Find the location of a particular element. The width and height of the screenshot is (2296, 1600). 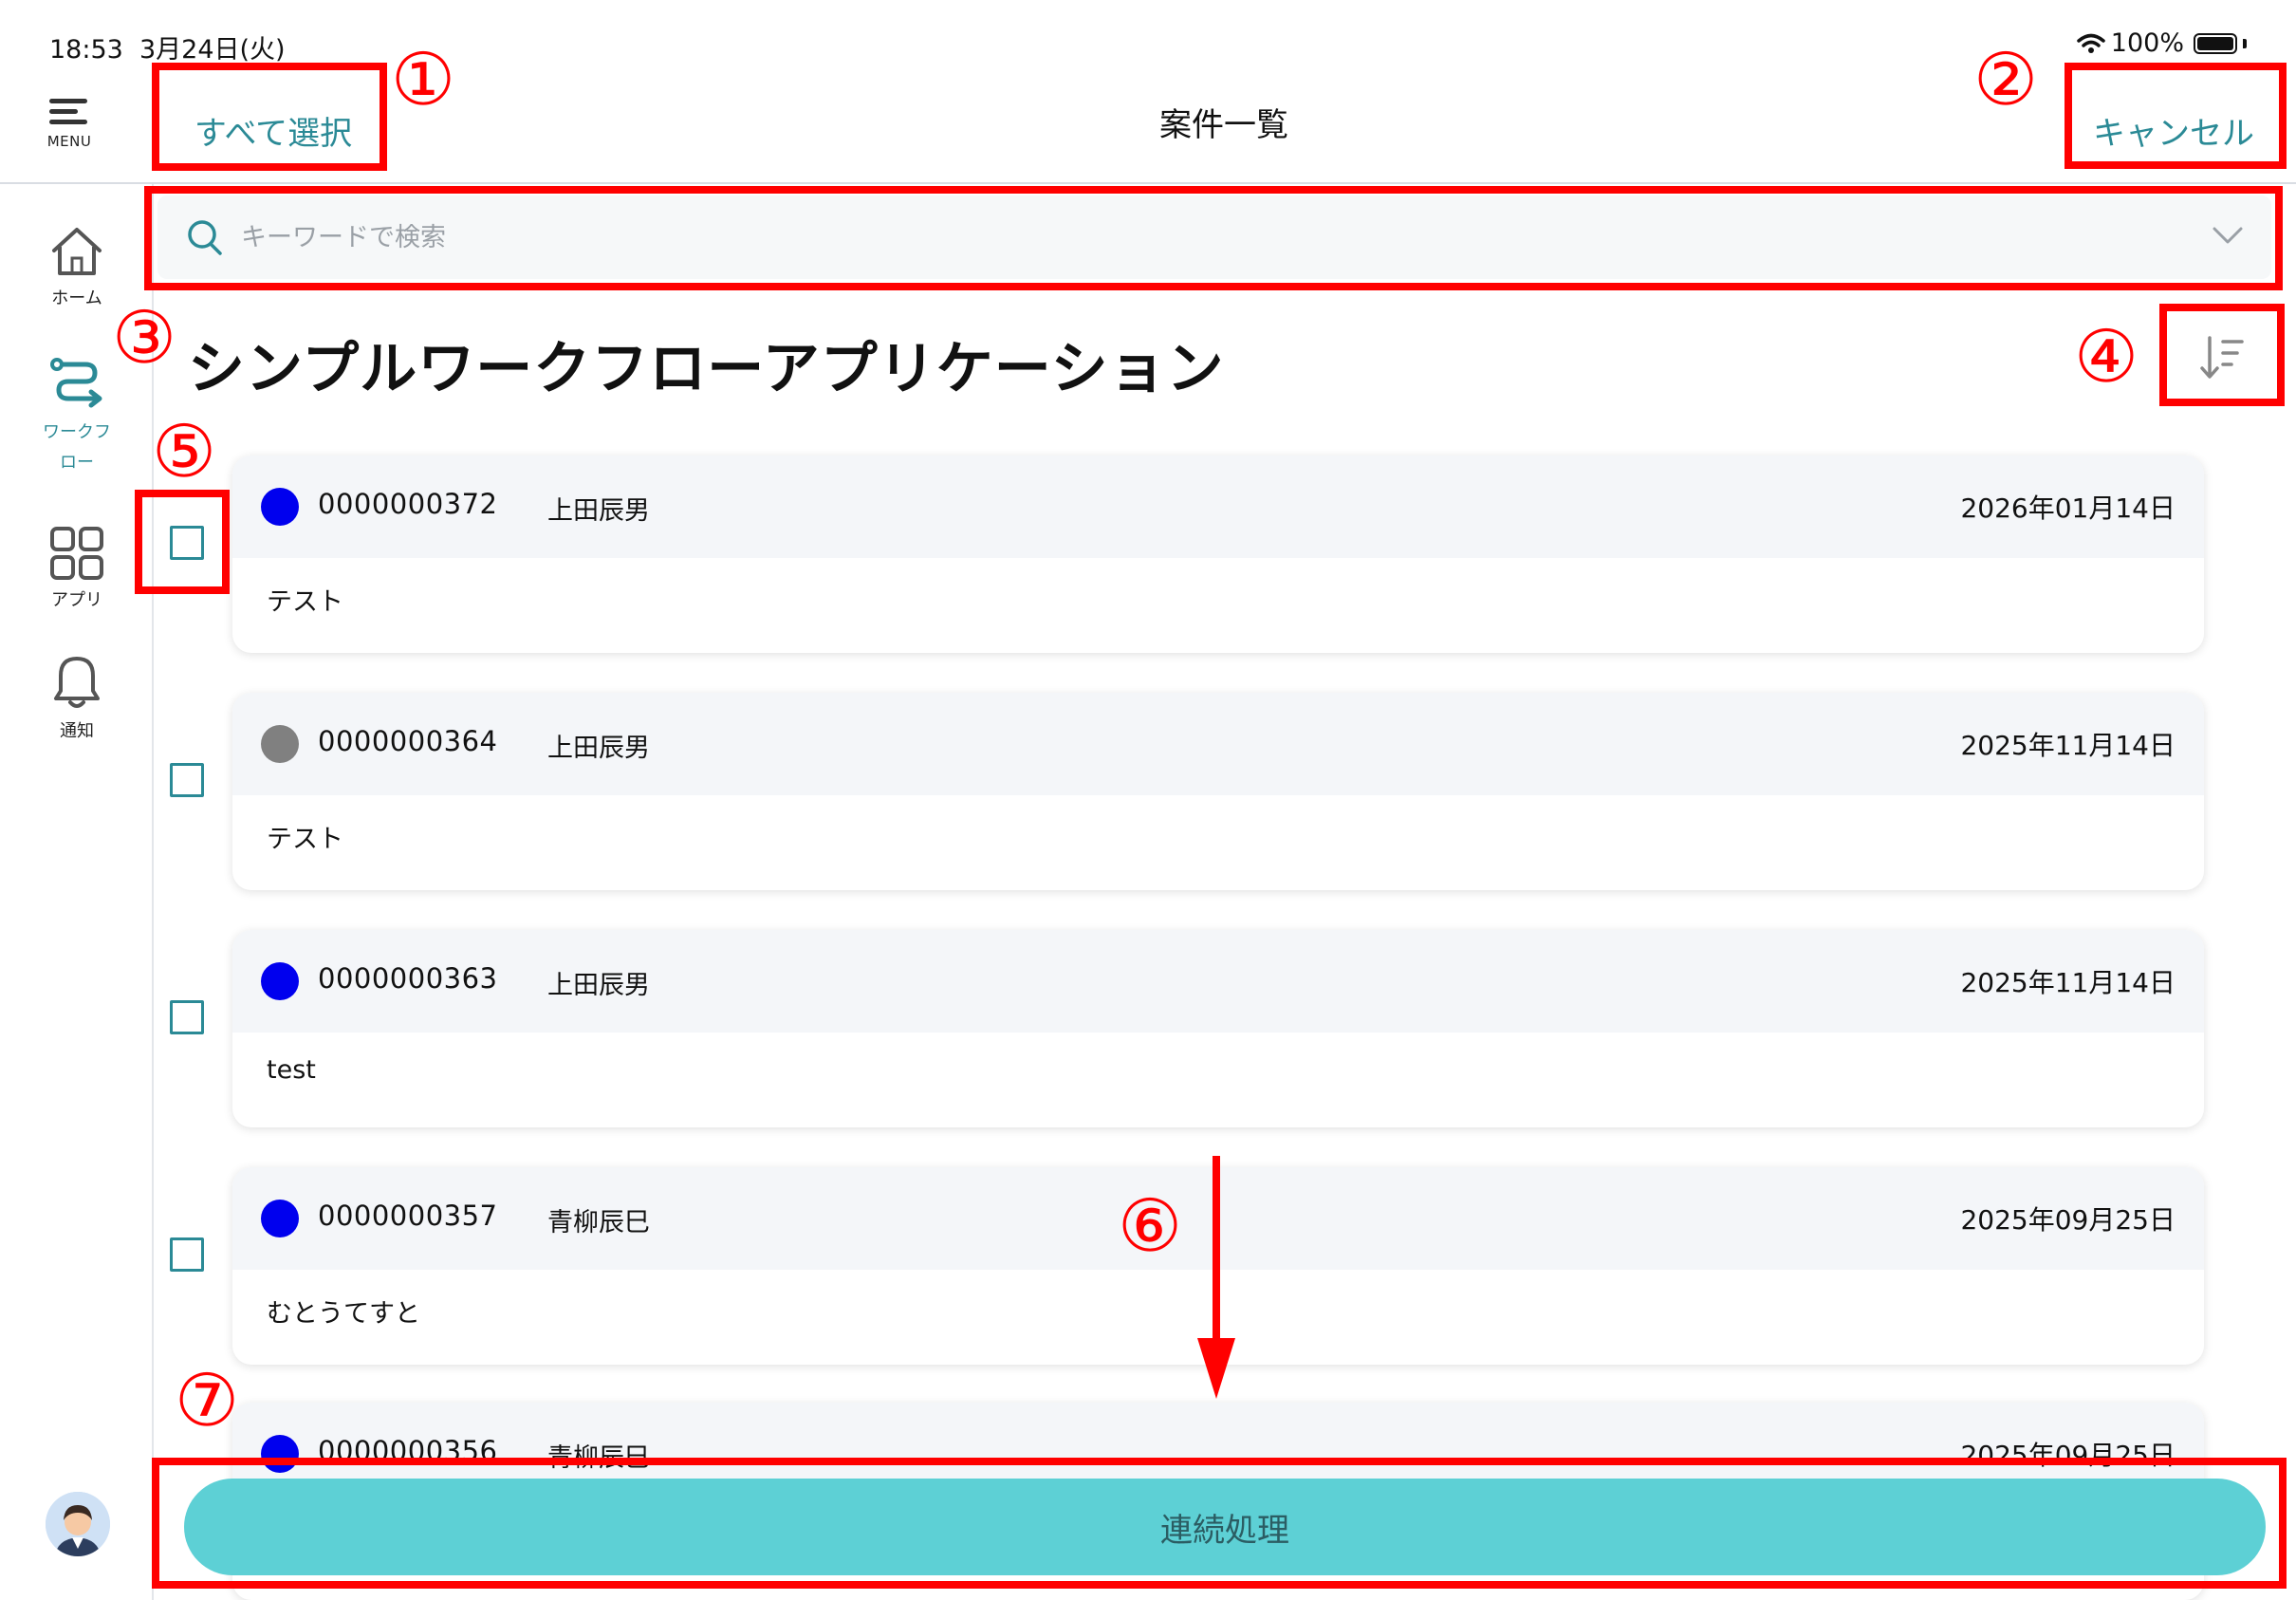

menu-label: MENU is located at coordinates (69, 141).